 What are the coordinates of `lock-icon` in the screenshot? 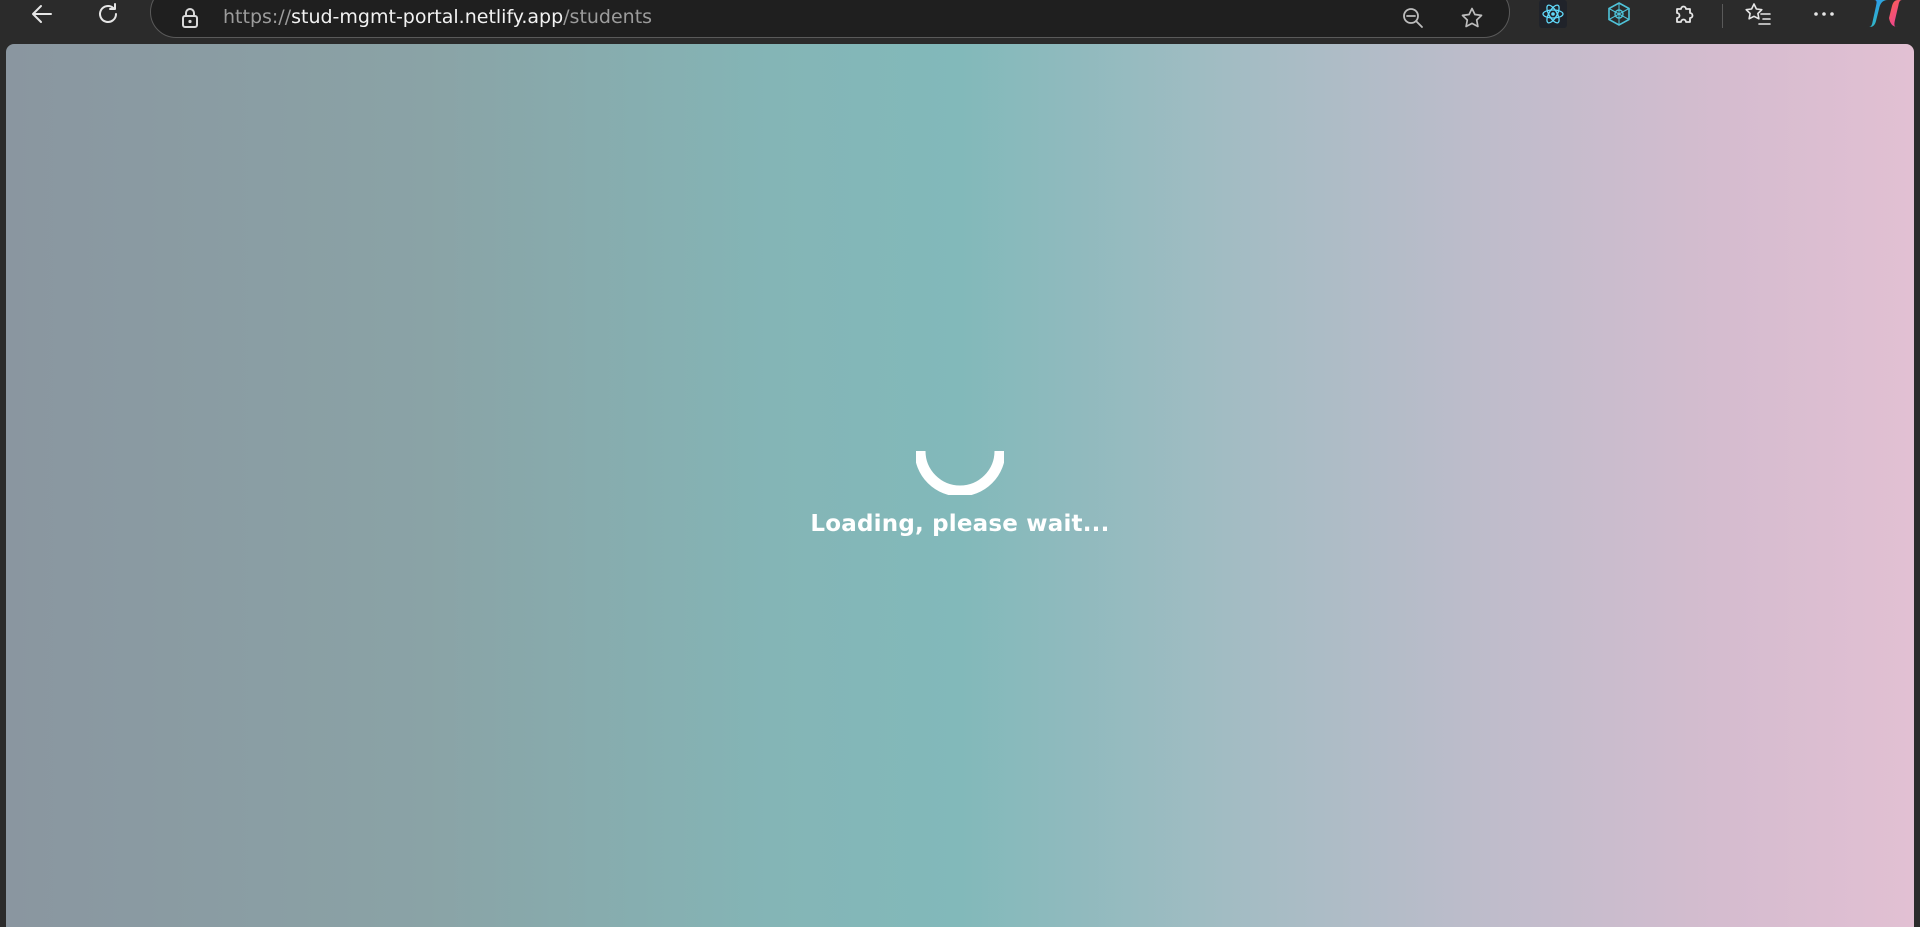 It's located at (190, 18).